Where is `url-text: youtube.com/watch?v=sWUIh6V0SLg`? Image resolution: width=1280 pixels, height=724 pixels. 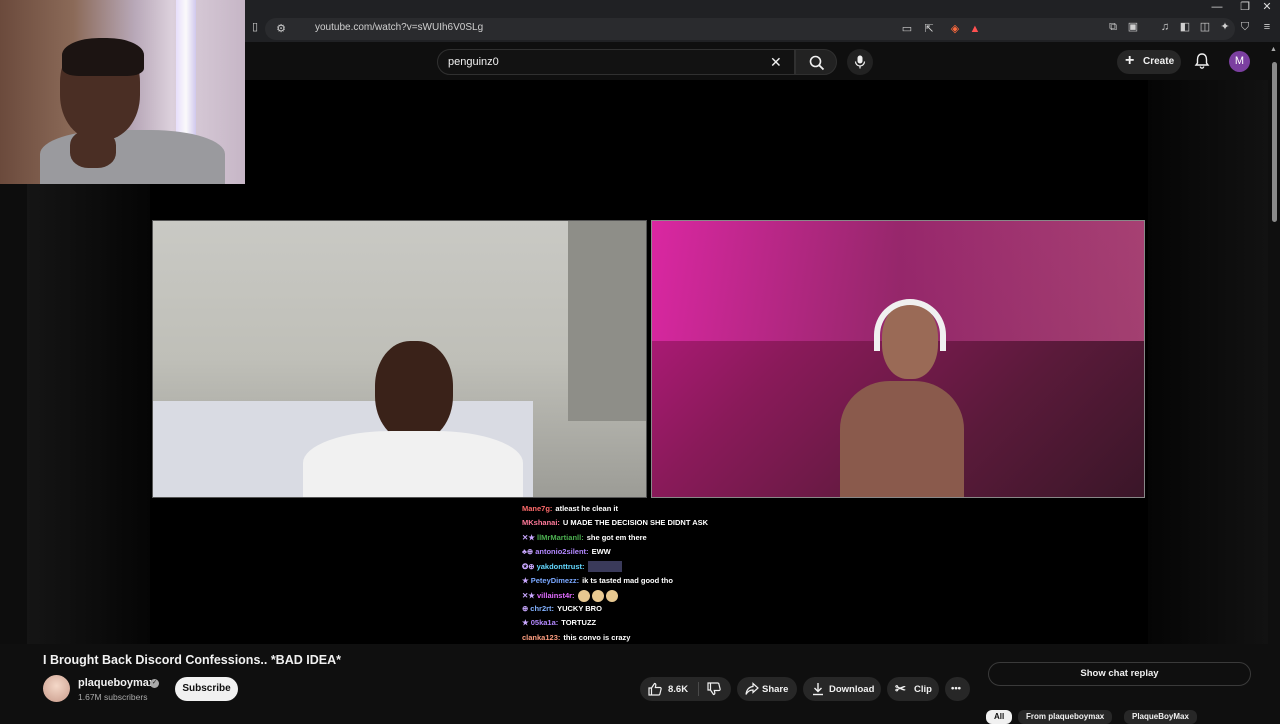
url-text: youtube.com/watch?v=sWUIh6V0SLg is located at coordinates (399, 27).